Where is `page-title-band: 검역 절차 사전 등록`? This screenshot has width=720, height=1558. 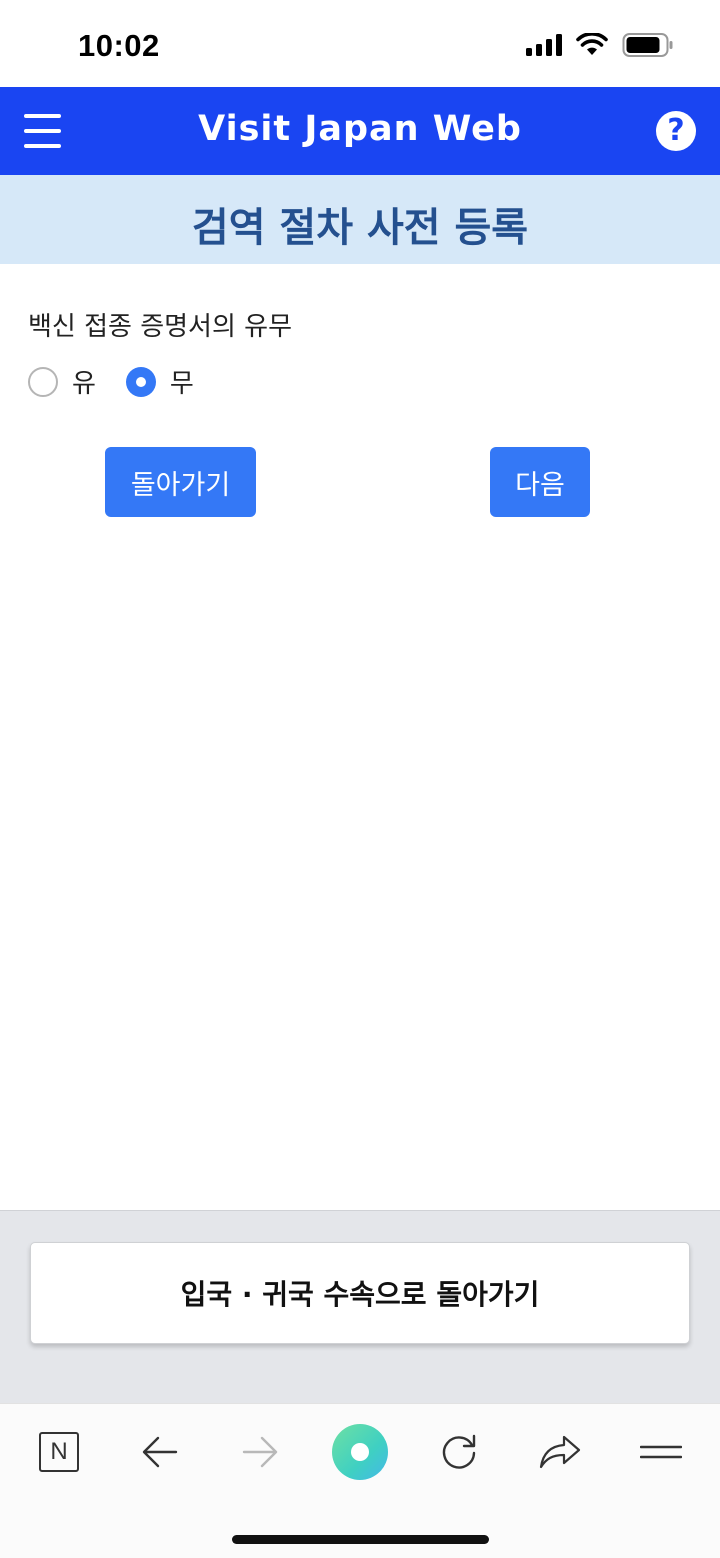
page-title-band: 검역 절차 사전 등록 is located at coordinates (360, 219).